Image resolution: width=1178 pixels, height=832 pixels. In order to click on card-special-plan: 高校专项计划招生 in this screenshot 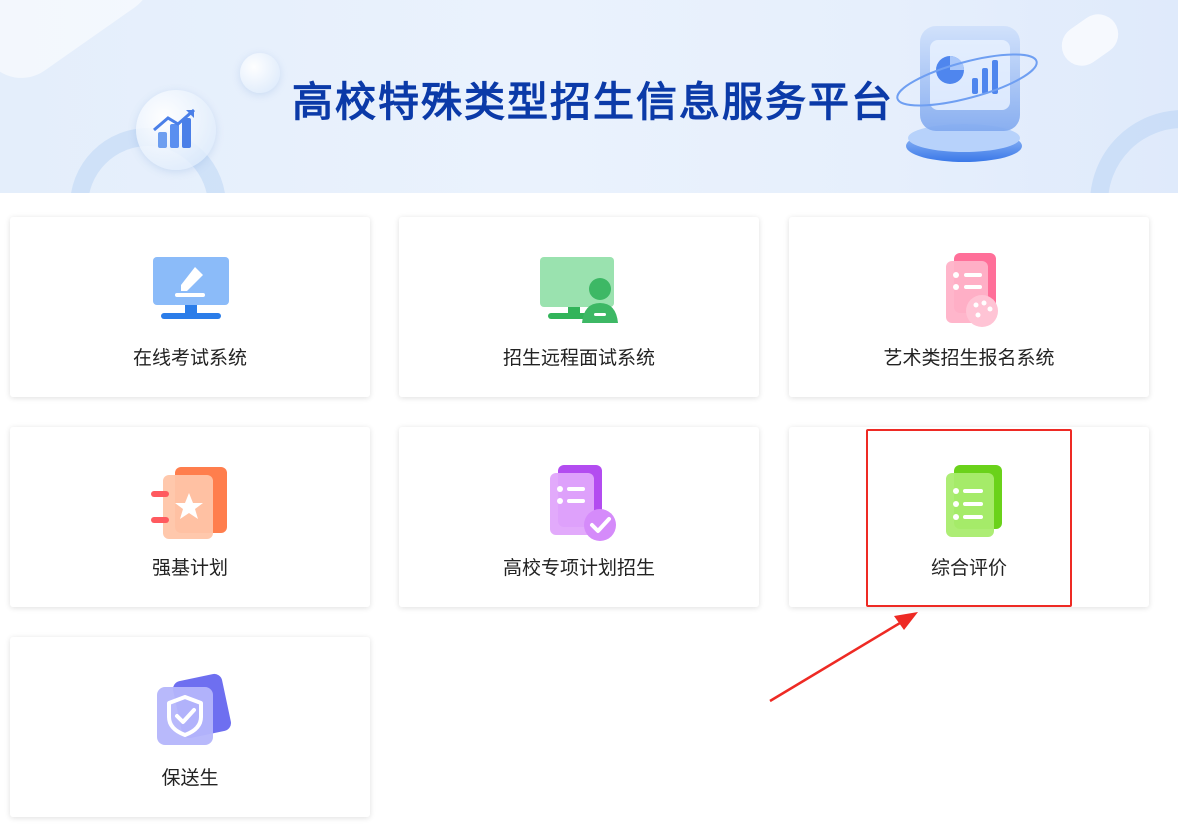, I will do `click(579, 517)`.